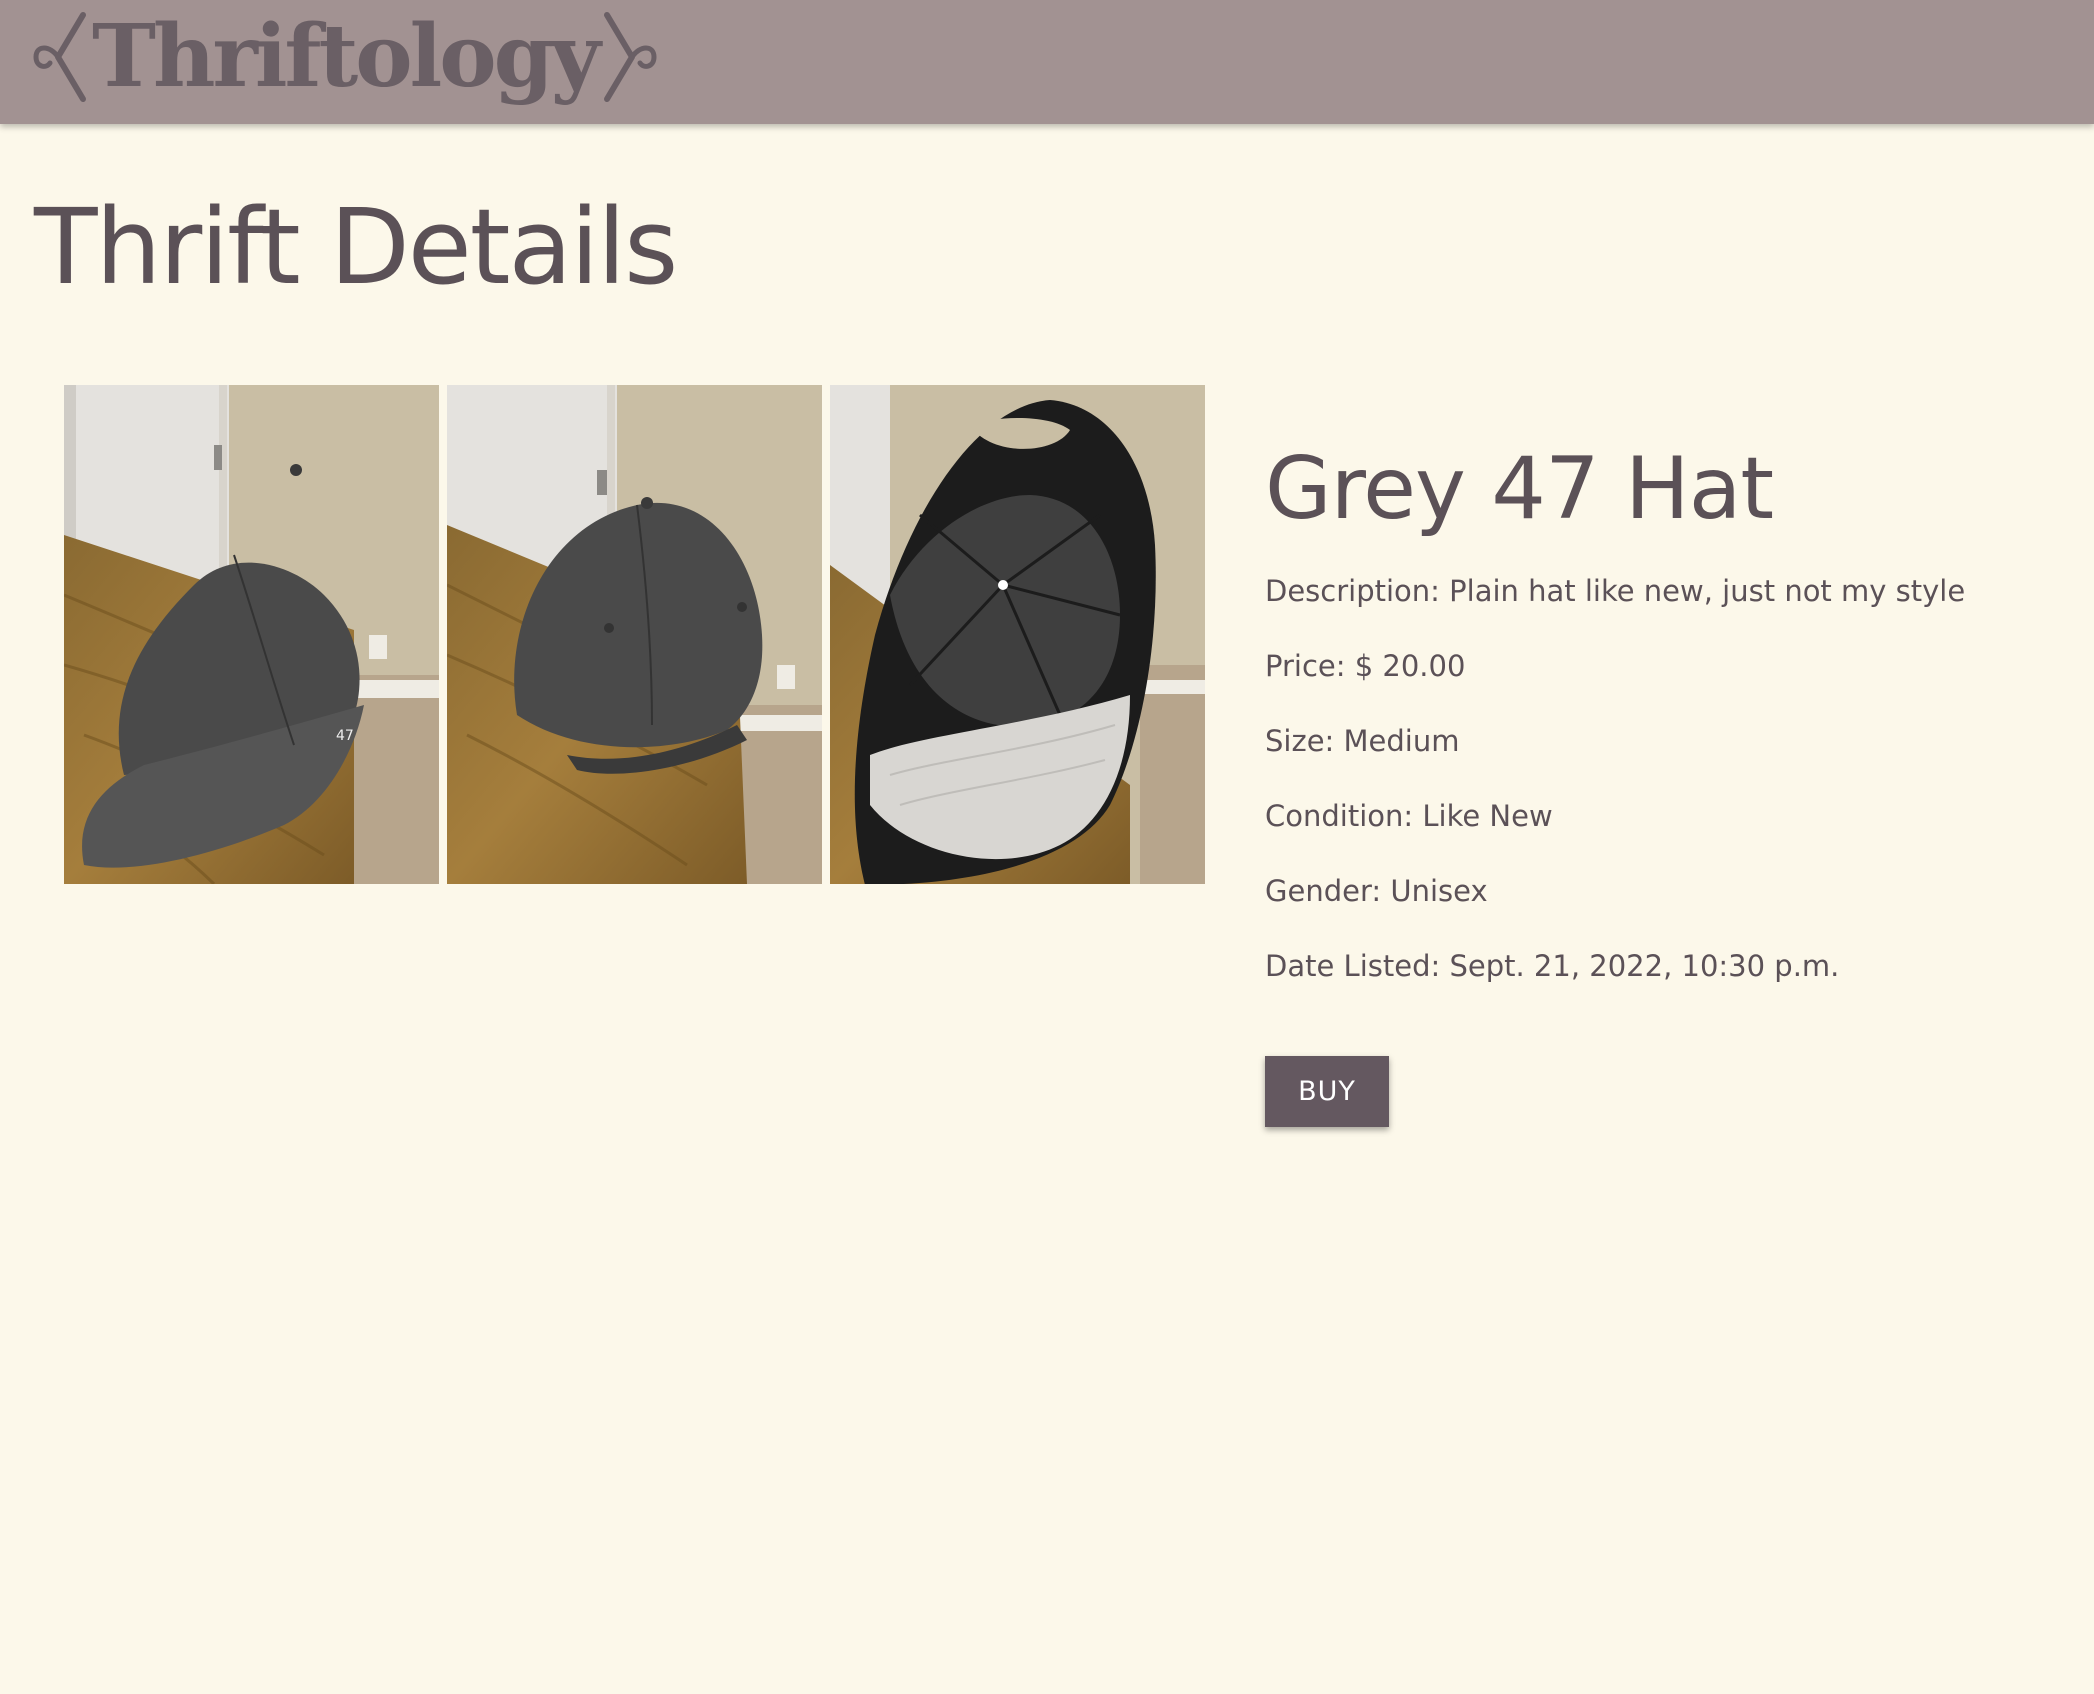 Image resolution: width=2094 pixels, height=1694 pixels. Describe the element at coordinates (1655, 816) in the screenshot. I see `item-condition: Condition: Like New` at that location.